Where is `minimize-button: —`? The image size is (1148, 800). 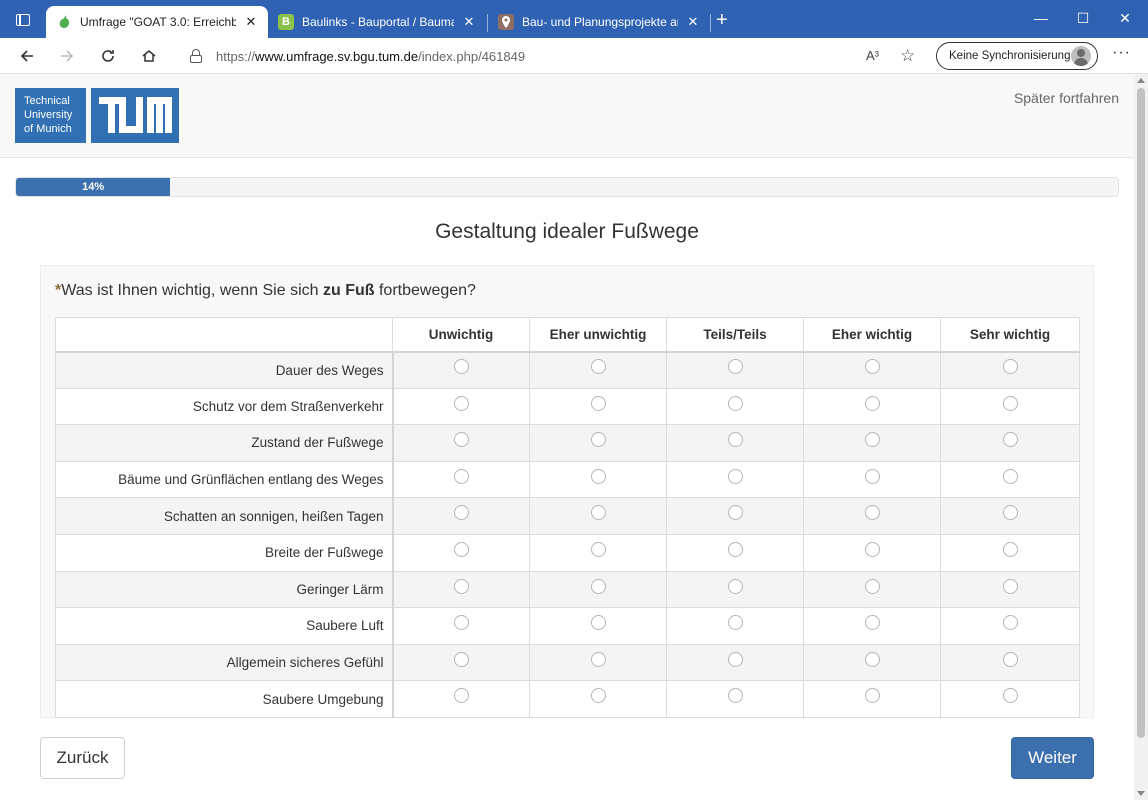
minimize-button: — is located at coordinates (1041, 18).